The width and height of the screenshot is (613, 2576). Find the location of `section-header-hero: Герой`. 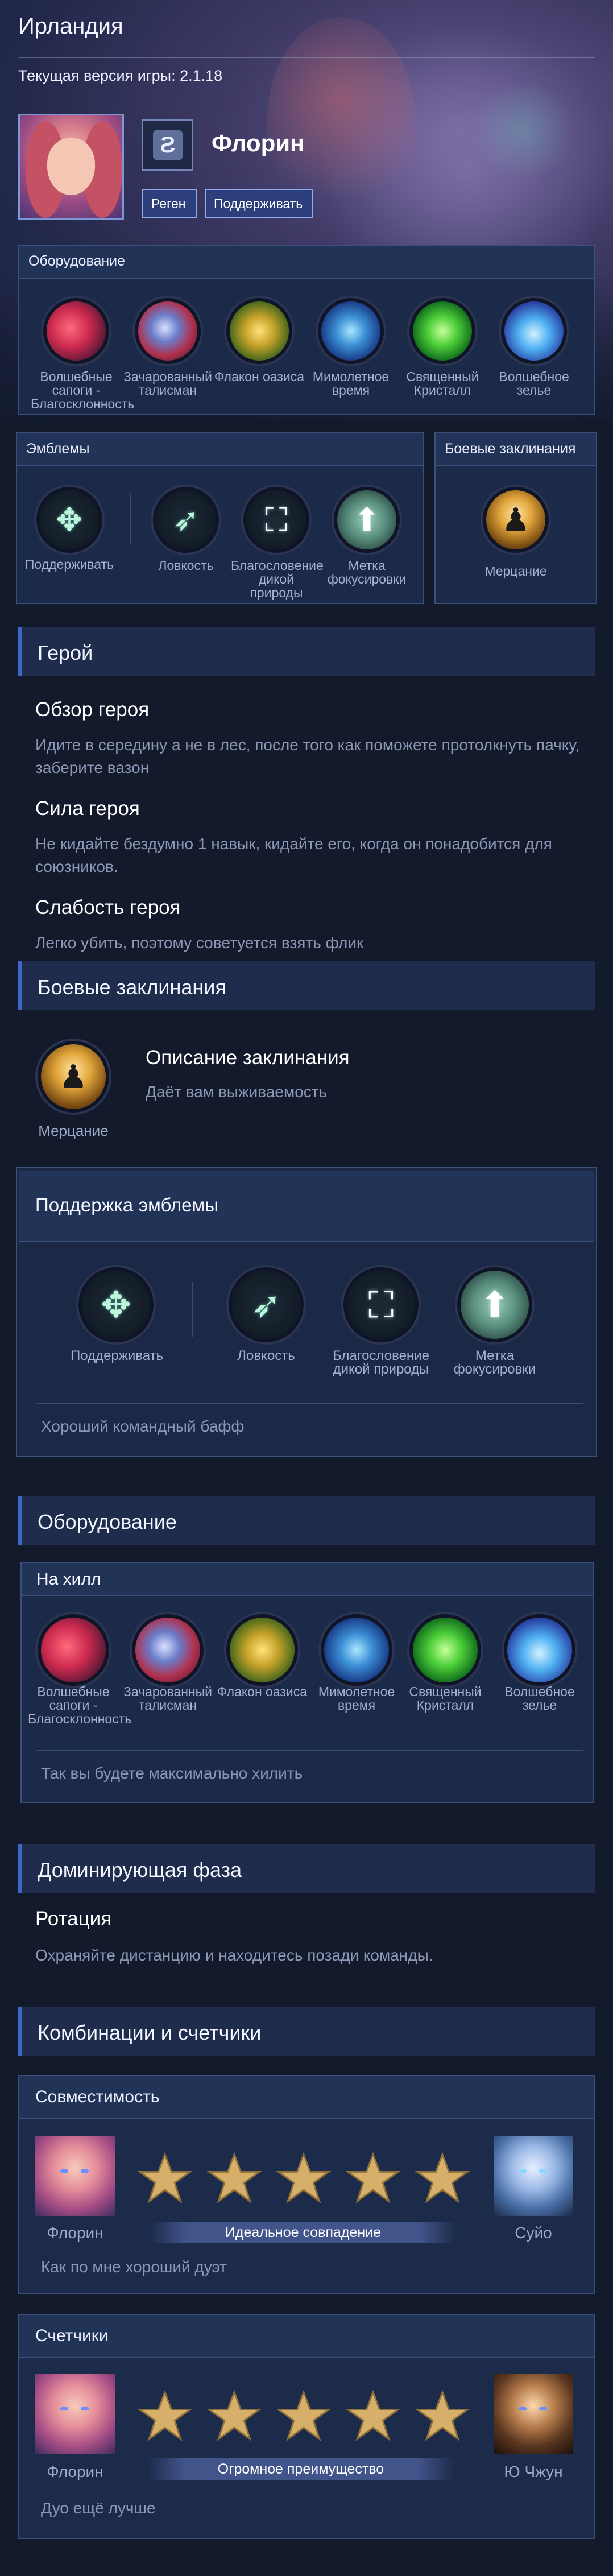

section-header-hero: Герой is located at coordinates (306, 651).